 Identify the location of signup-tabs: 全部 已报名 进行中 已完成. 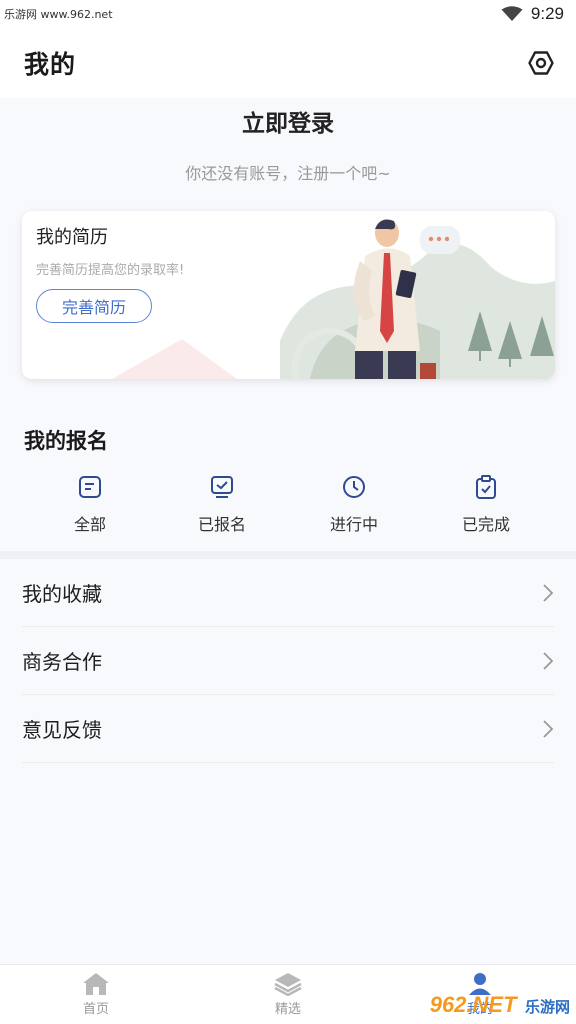
(288, 510).